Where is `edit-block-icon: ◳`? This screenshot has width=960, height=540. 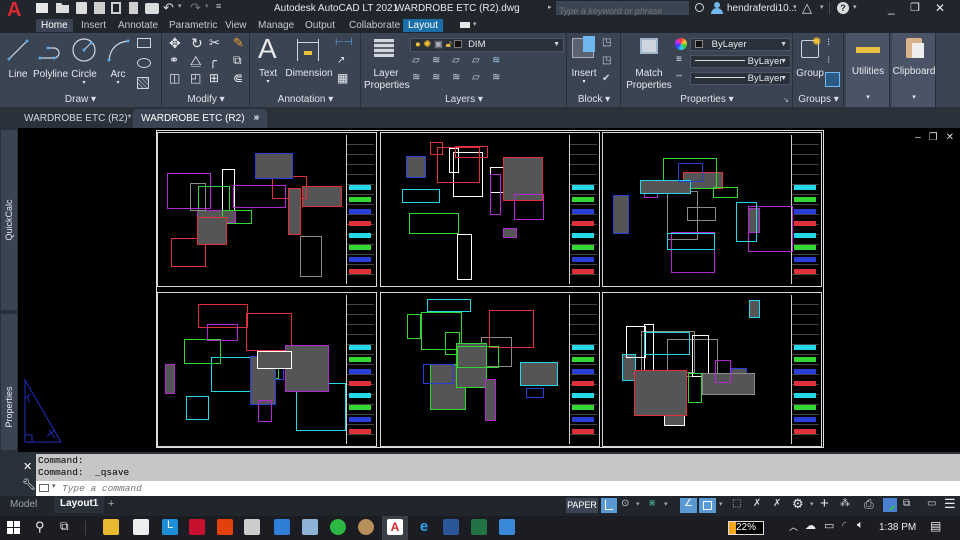 edit-block-icon: ◳ is located at coordinates (606, 60).